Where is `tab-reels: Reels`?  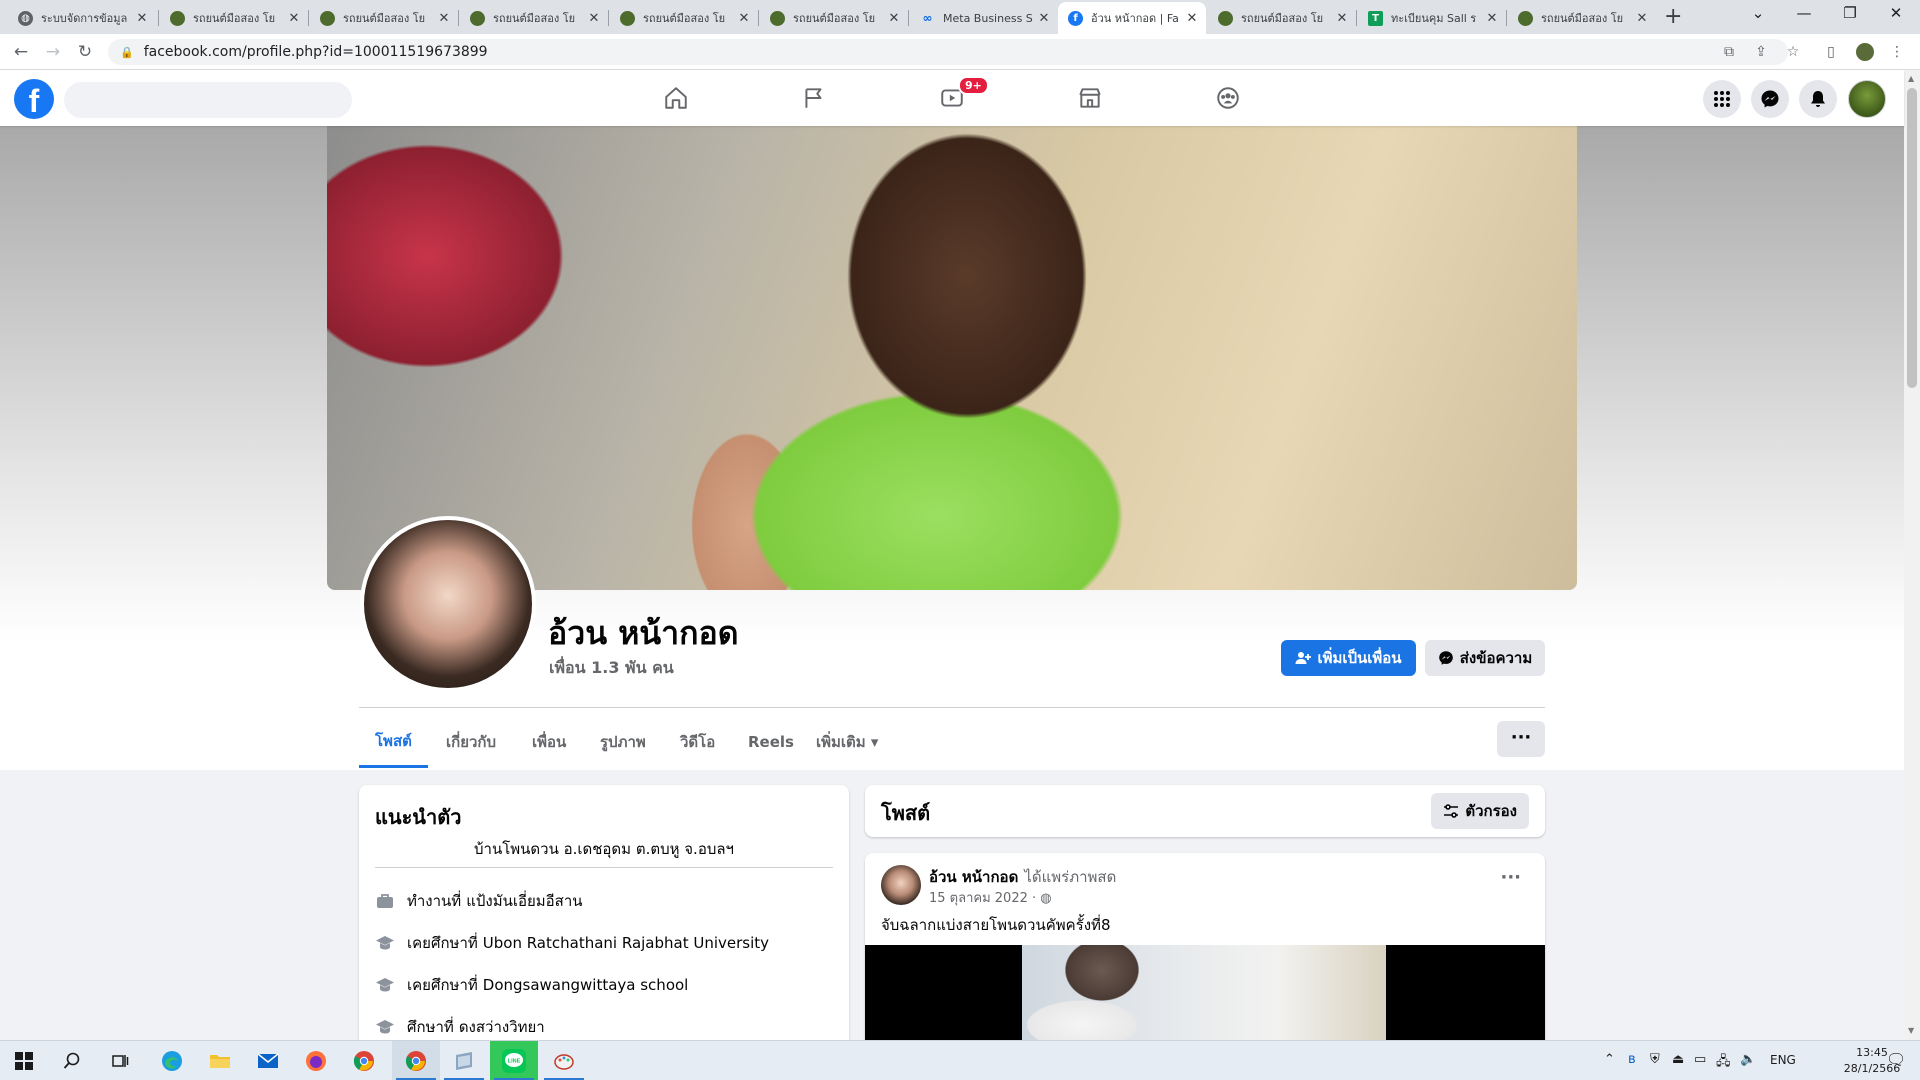
tab-reels: Reels is located at coordinates (771, 742).